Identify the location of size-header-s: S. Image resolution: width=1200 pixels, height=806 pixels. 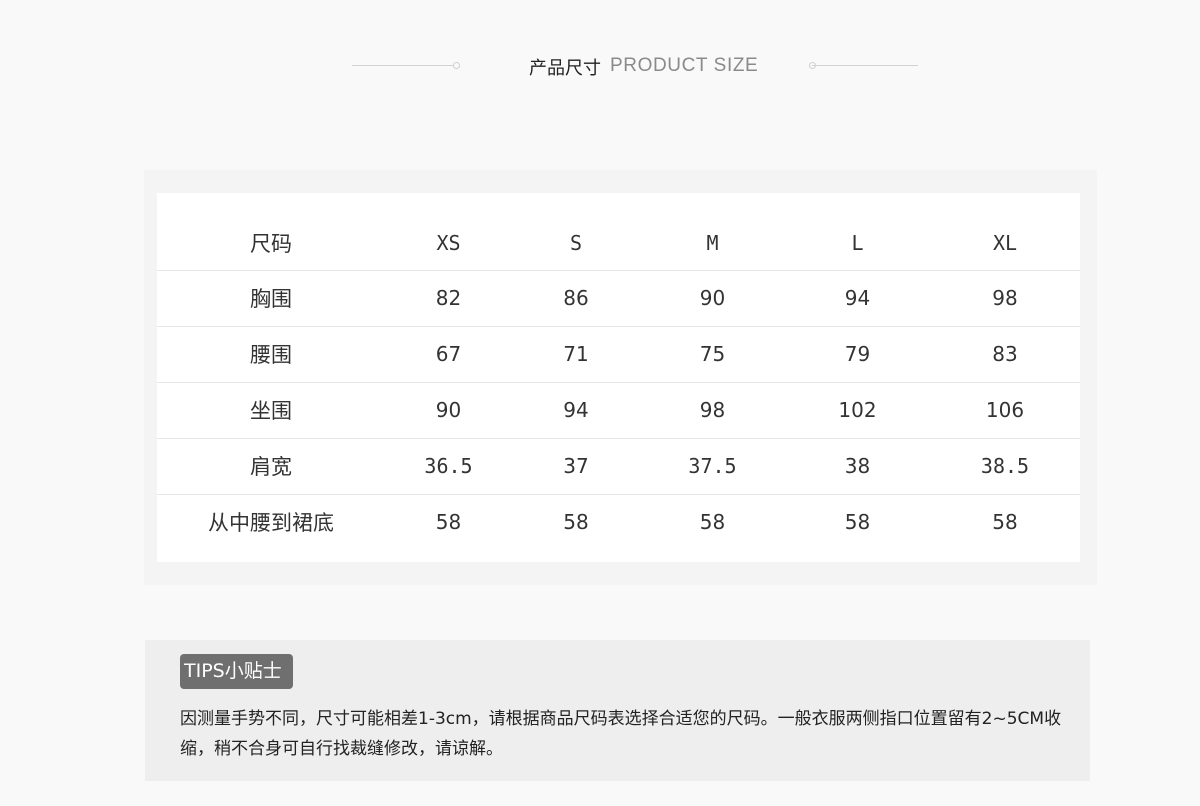
(576, 242).